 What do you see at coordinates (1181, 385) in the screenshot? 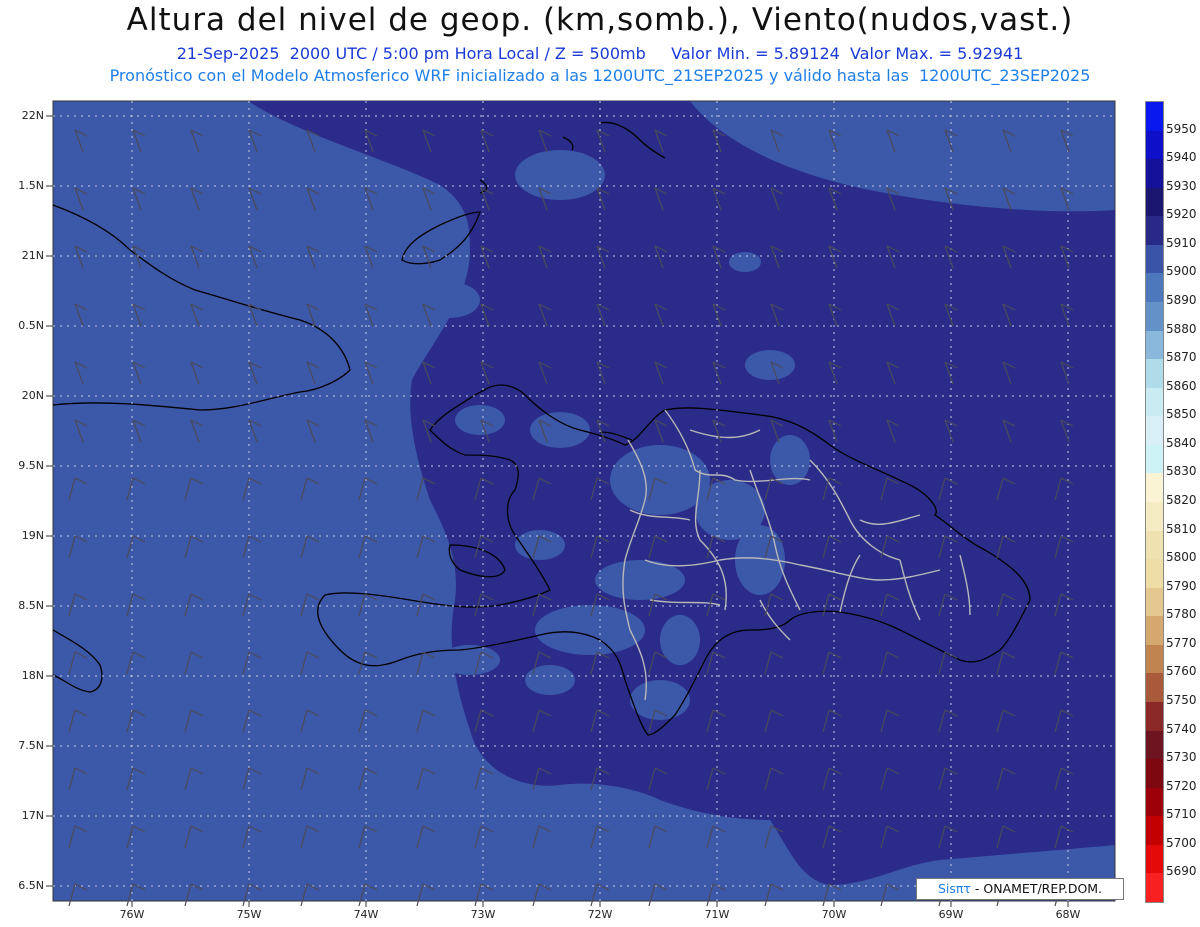
I see `colorbar-label: 5860` at bounding box center [1181, 385].